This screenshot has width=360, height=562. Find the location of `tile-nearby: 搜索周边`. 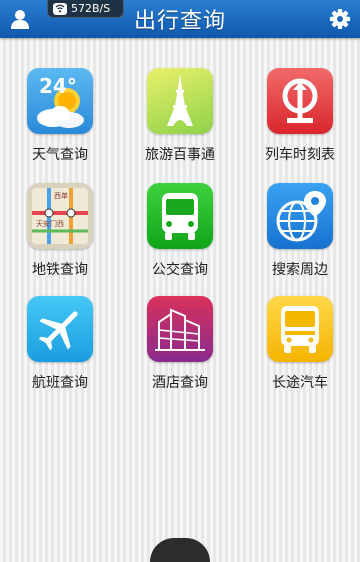

tile-nearby: 搜索周边 is located at coordinates (300, 233).